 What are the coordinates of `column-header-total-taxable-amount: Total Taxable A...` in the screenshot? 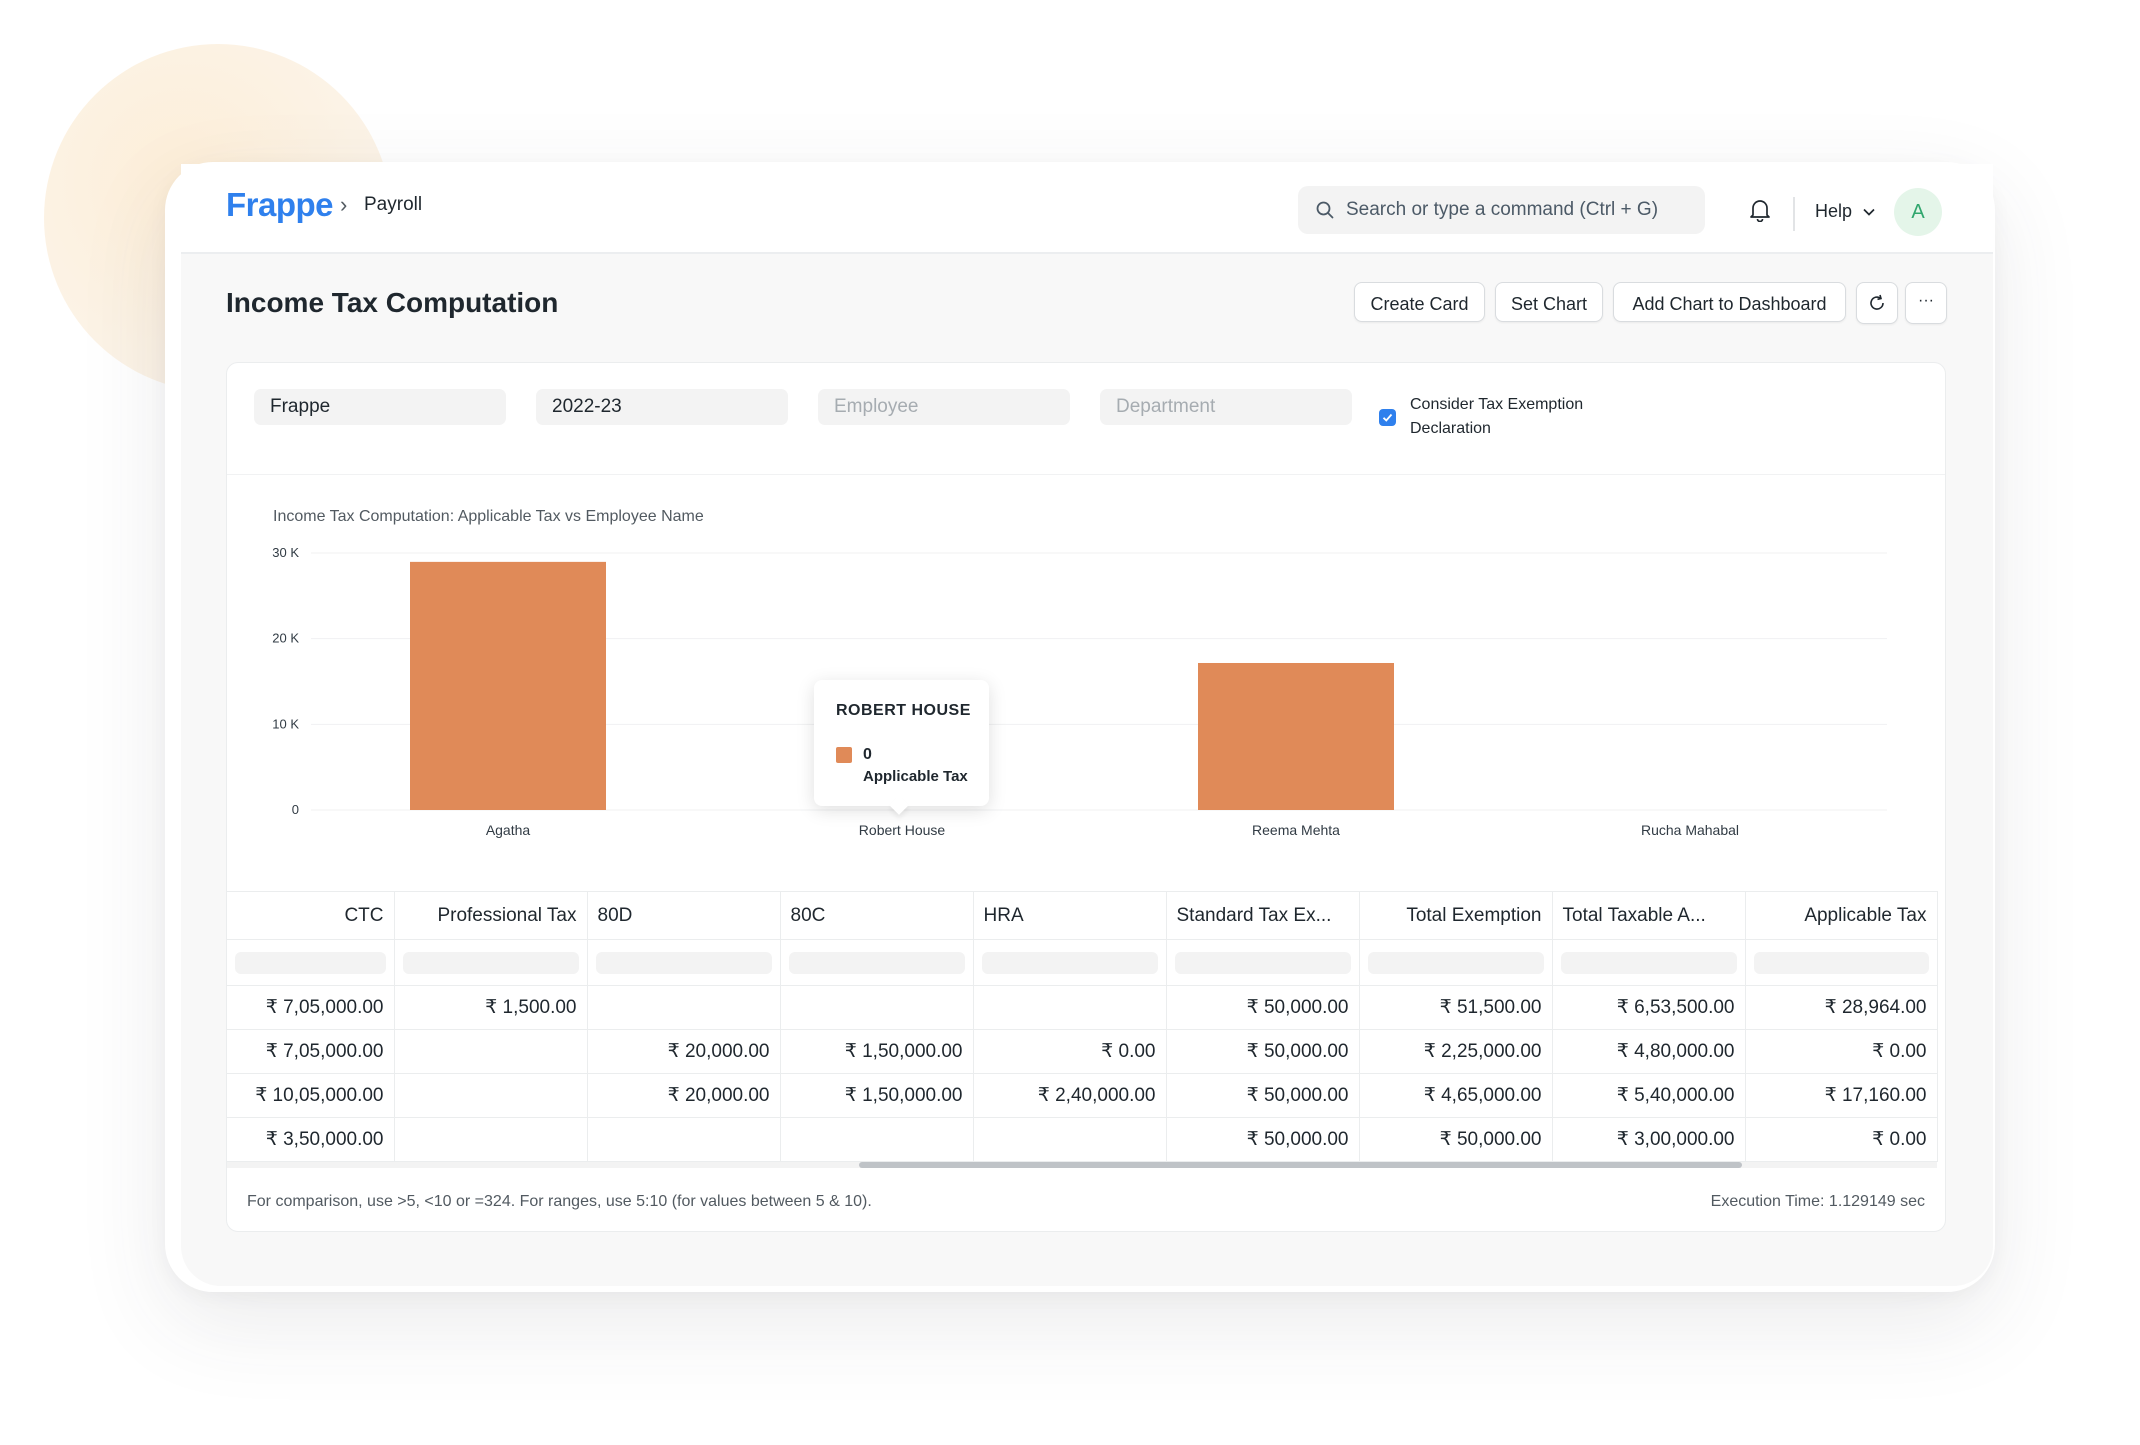 It's located at (1649, 915).